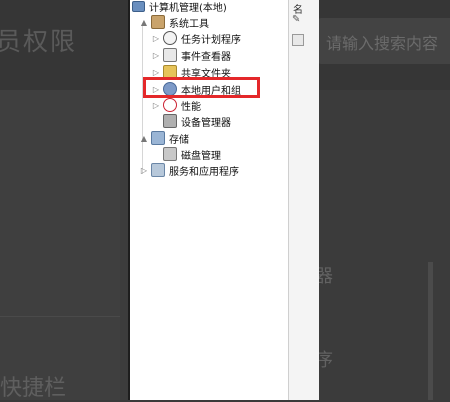 This screenshot has height=402, width=450. What do you see at coordinates (188, 8) in the screenshot?
I see `tree-item-label: 计算机管理(本地)` at bounding box center [188, 8].